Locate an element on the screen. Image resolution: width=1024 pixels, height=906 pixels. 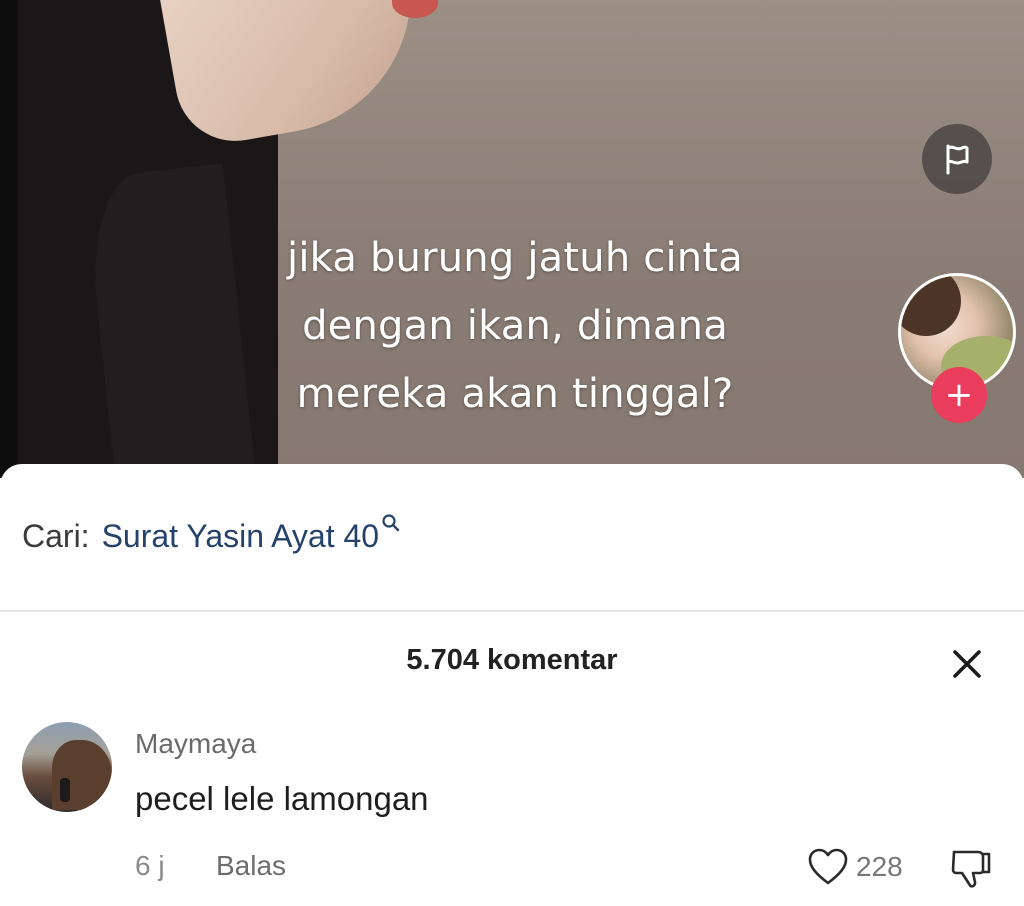
search-prefix: Cari: is located at coordinates (56, 536).